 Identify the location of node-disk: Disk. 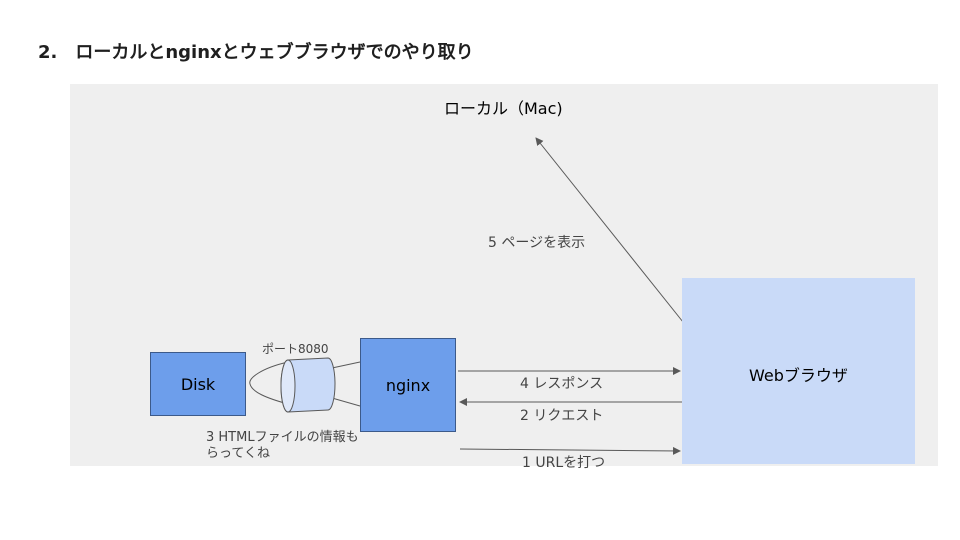
(198, 384).